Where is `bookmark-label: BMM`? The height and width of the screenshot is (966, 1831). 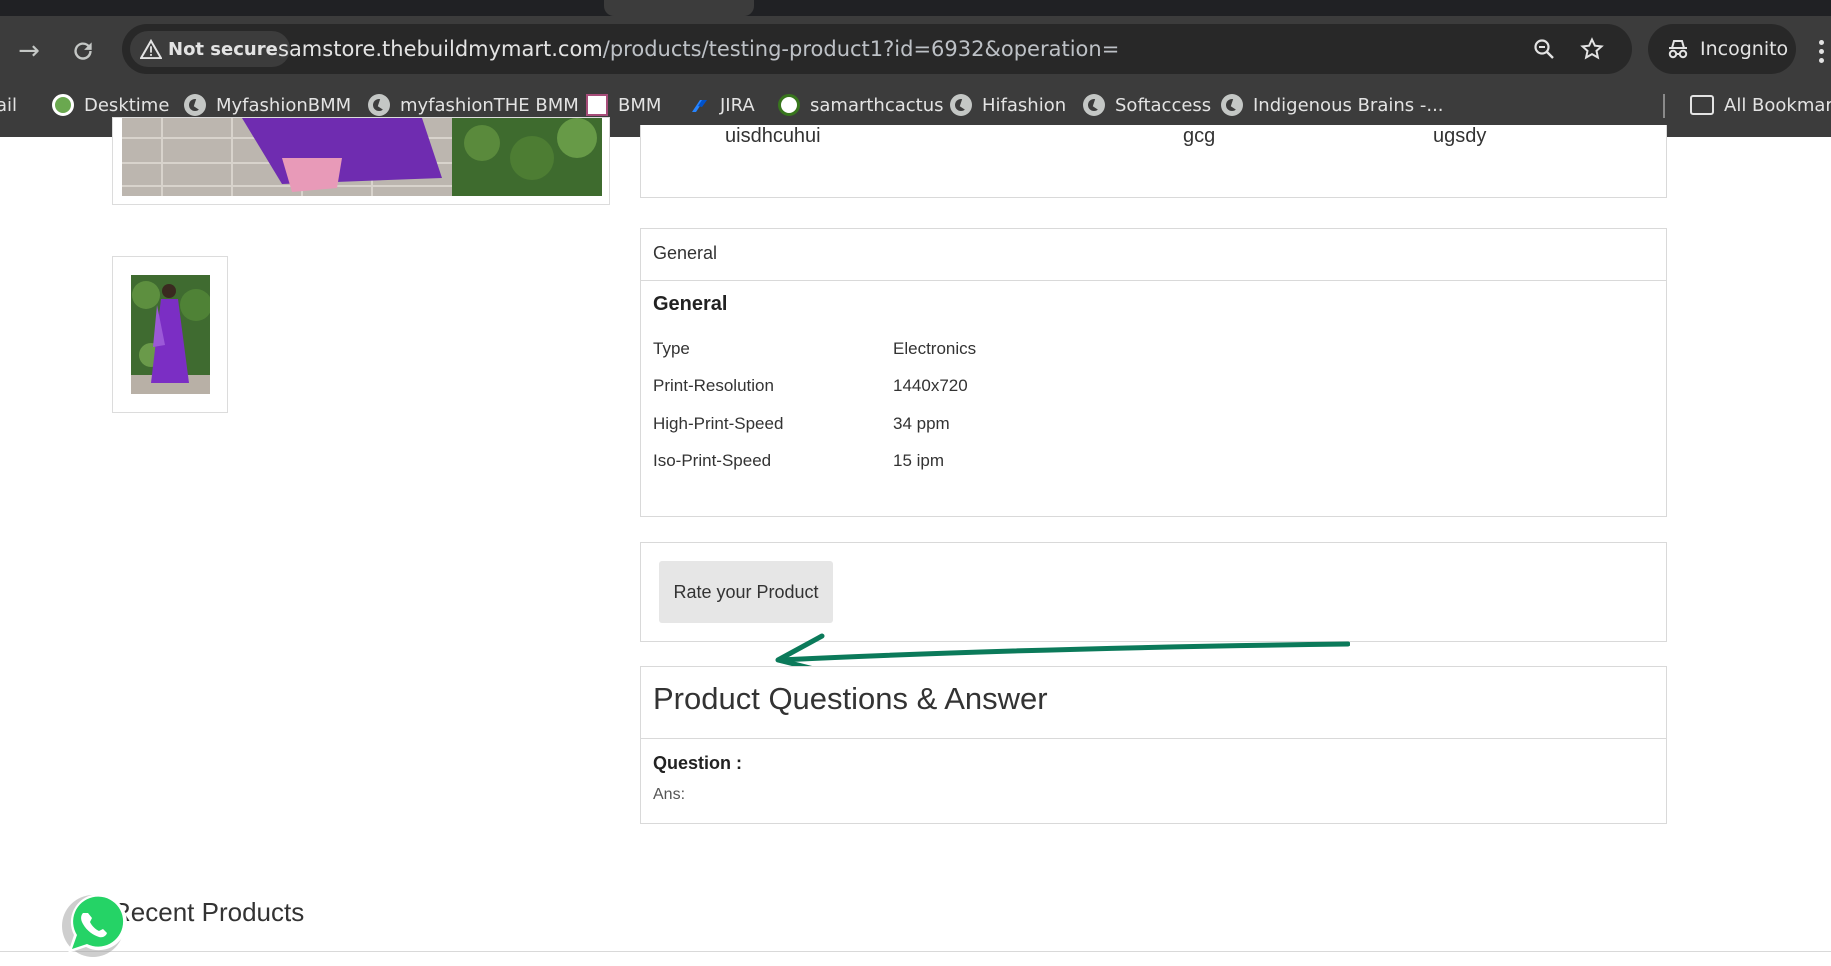 bookmark-label: BMM is located at coordinates (640, 105).